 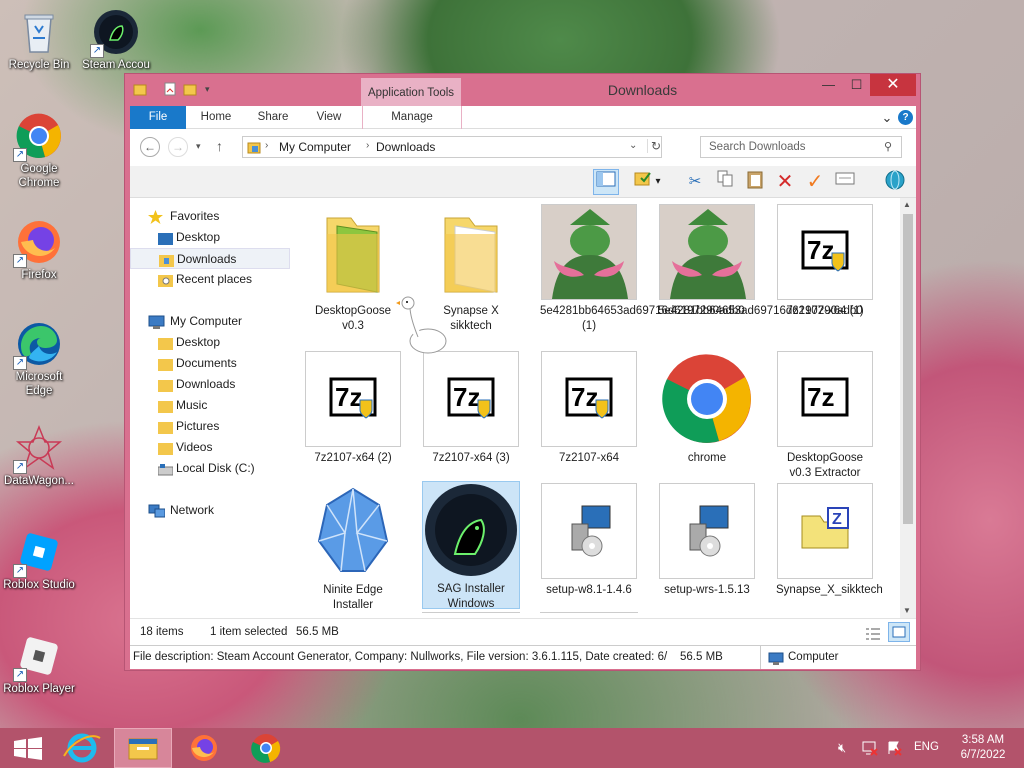 What do you see at coordinates (894, 749) in the screenshot?
I see `action-center-icon` at bounding box center [894, 749].